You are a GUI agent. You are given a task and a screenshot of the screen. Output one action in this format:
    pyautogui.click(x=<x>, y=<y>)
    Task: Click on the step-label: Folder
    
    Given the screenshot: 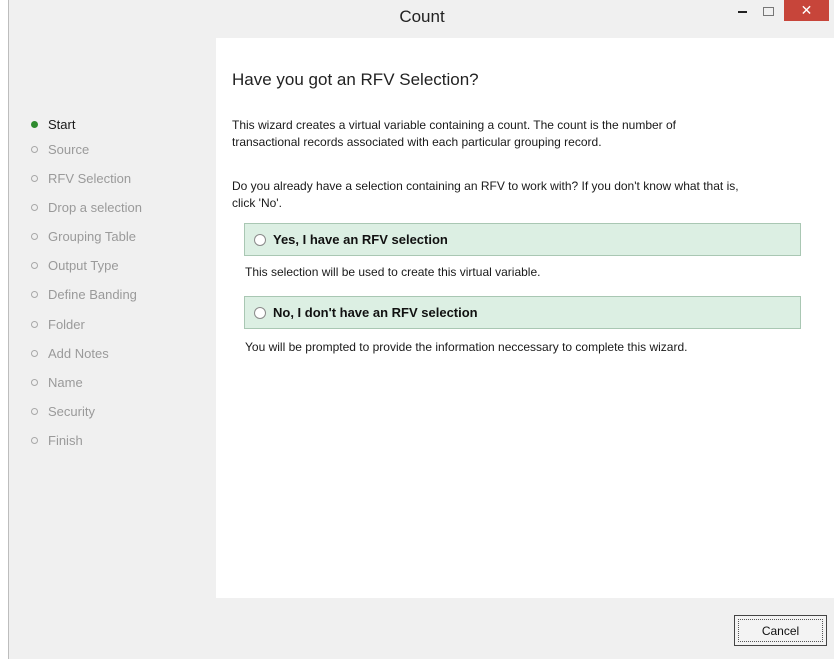 What is the action you would take?
    pyautogui.click(x=66, y=324)
    